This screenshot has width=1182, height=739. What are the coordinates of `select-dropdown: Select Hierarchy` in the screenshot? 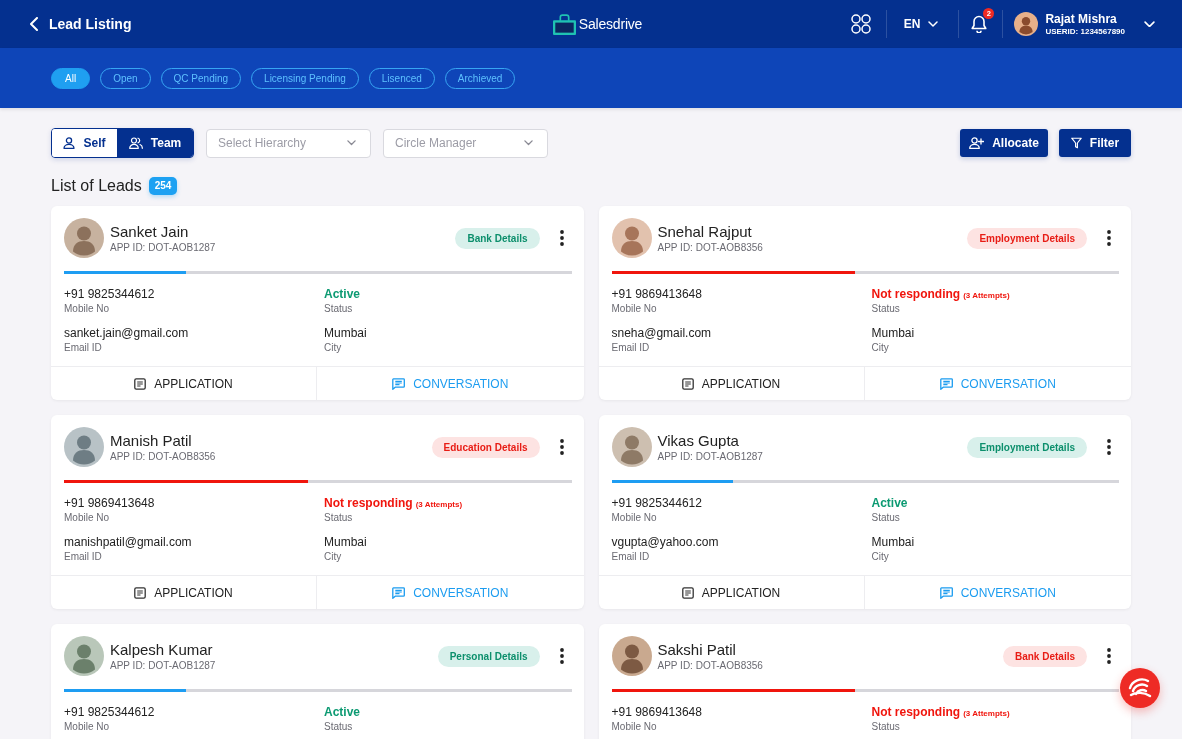 It's located at (288, 143).